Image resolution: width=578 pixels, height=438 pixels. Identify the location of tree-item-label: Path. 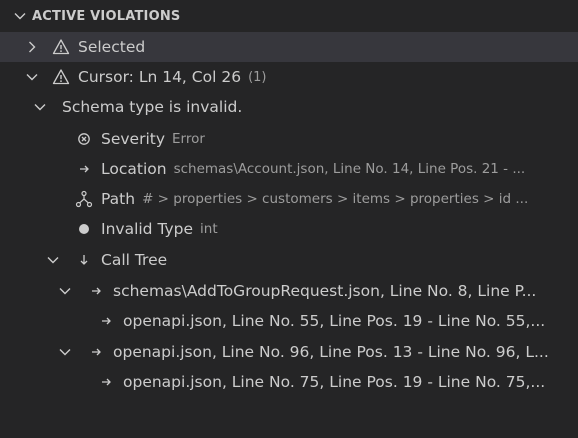
(118, 199).